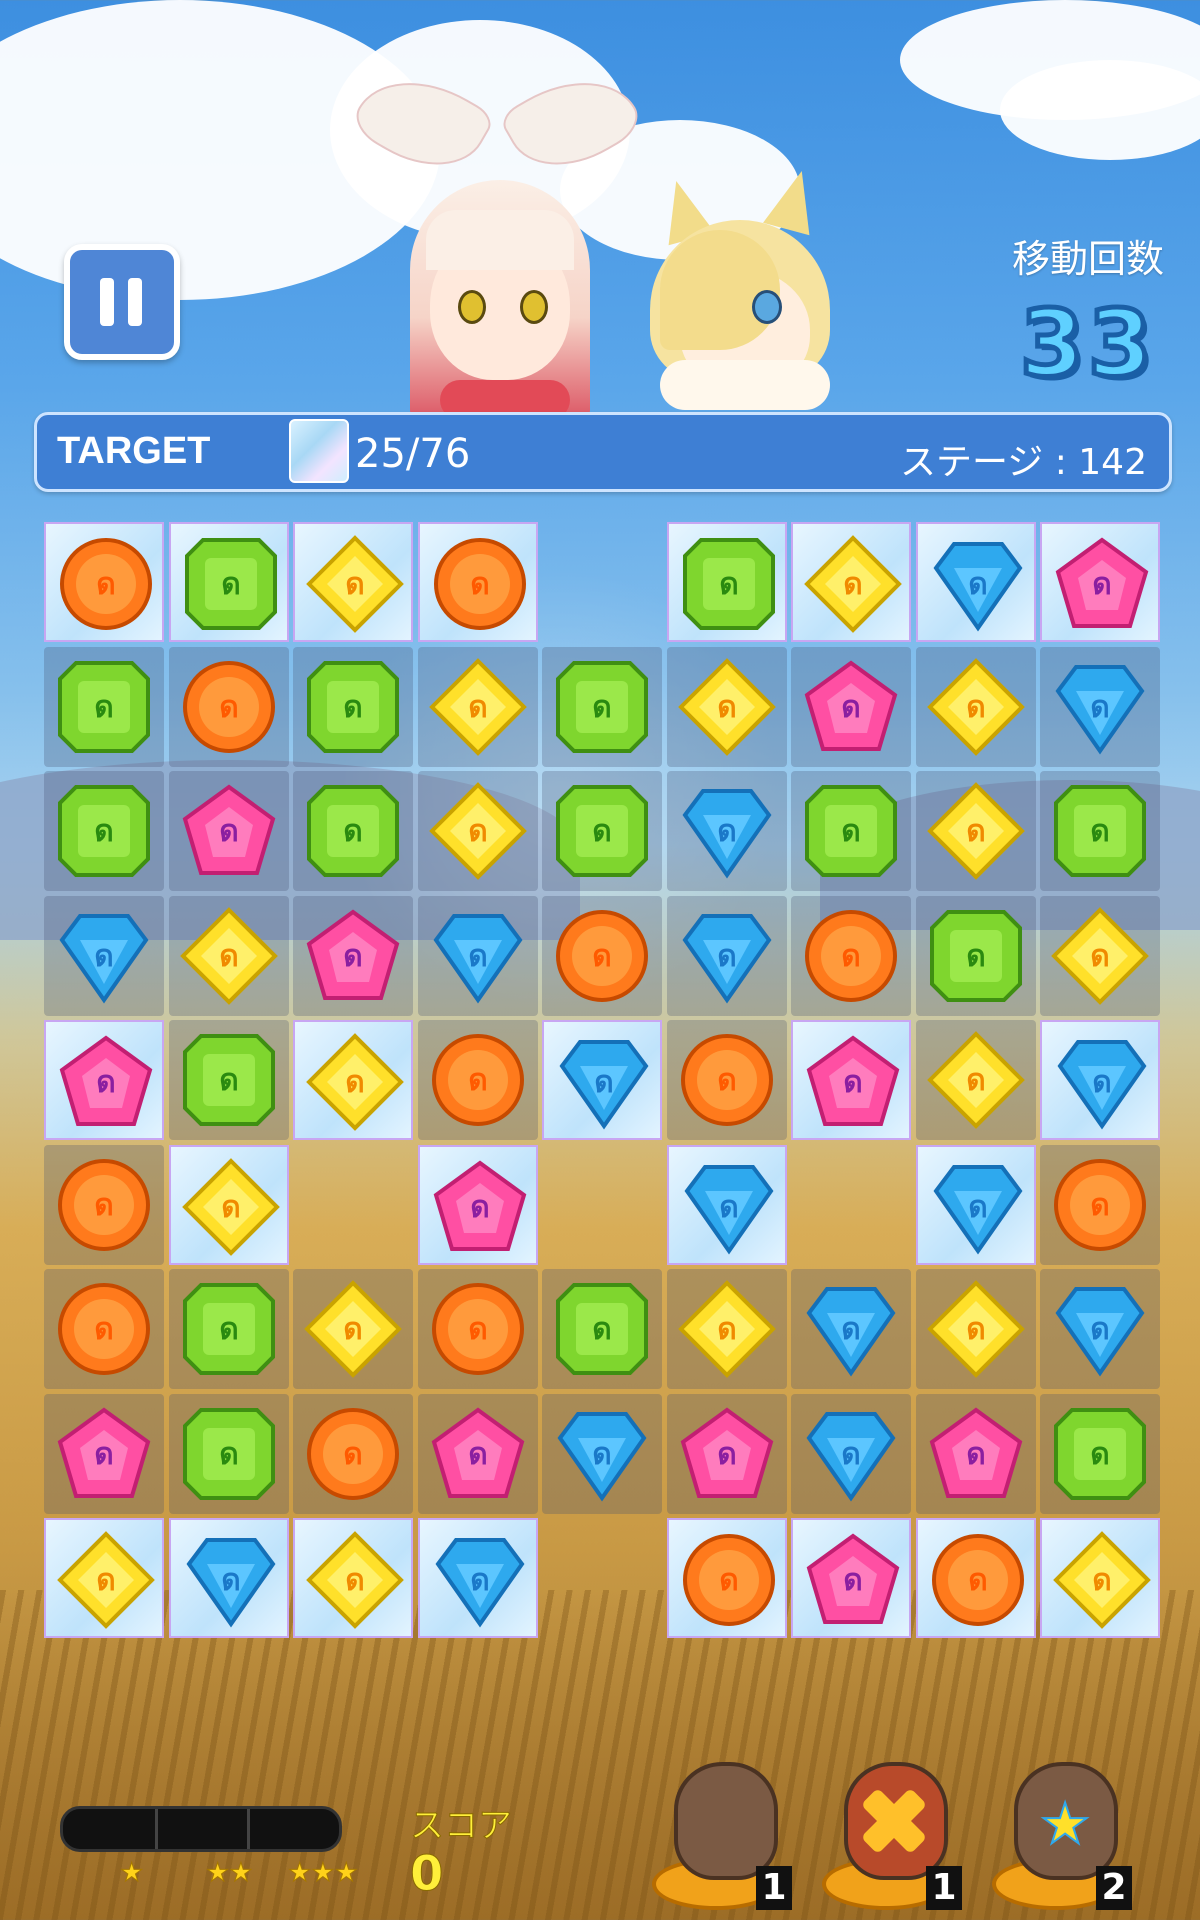  What do you see at coordinates (134, 451) in the screenshot?
I see `target-label: TARGET` at bounding box center [134, 451].